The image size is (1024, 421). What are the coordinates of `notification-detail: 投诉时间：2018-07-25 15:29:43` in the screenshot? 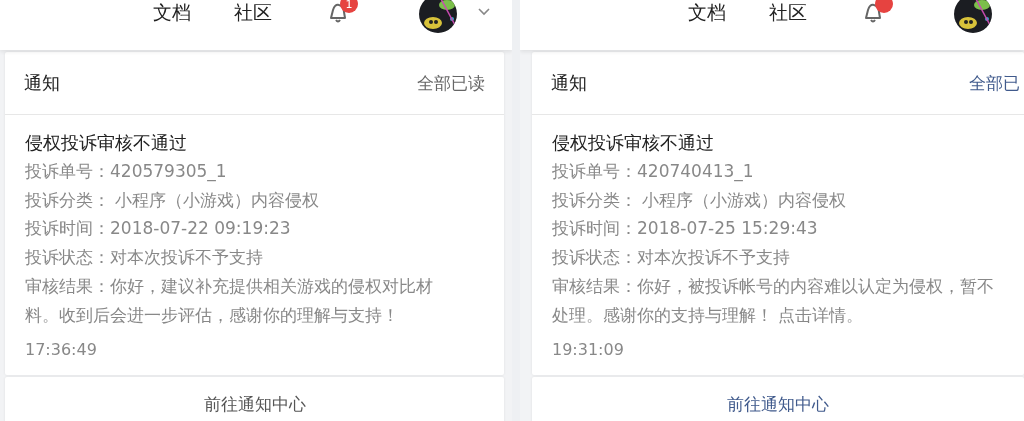 It's located at (685, 229).